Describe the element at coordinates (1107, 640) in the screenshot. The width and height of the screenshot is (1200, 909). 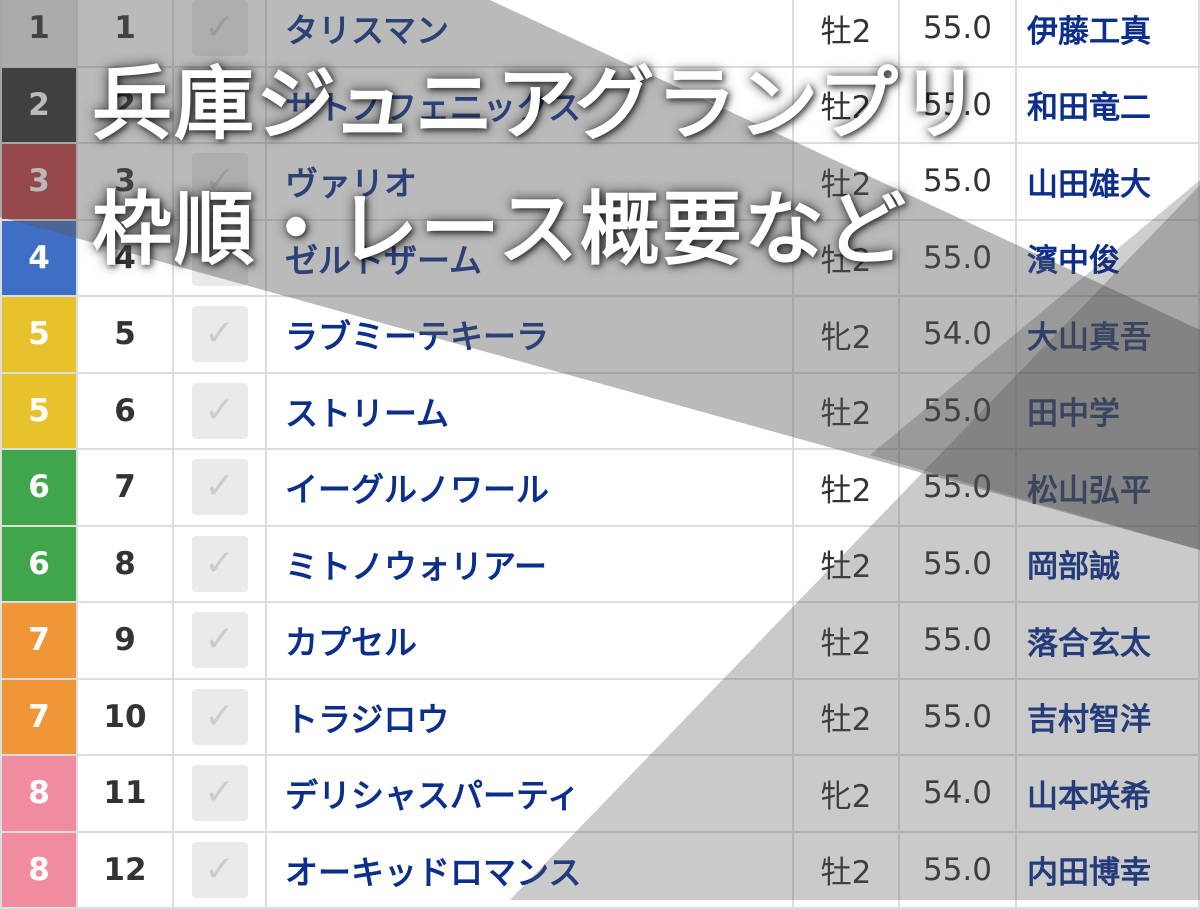
I see `jockey-link: 落合玄太` at that location.